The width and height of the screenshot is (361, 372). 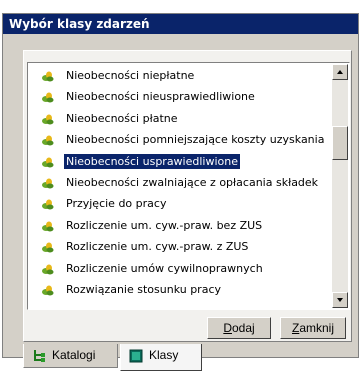 I want to click on list-item: Nieobecności płatne, so click(x=180, y=118).